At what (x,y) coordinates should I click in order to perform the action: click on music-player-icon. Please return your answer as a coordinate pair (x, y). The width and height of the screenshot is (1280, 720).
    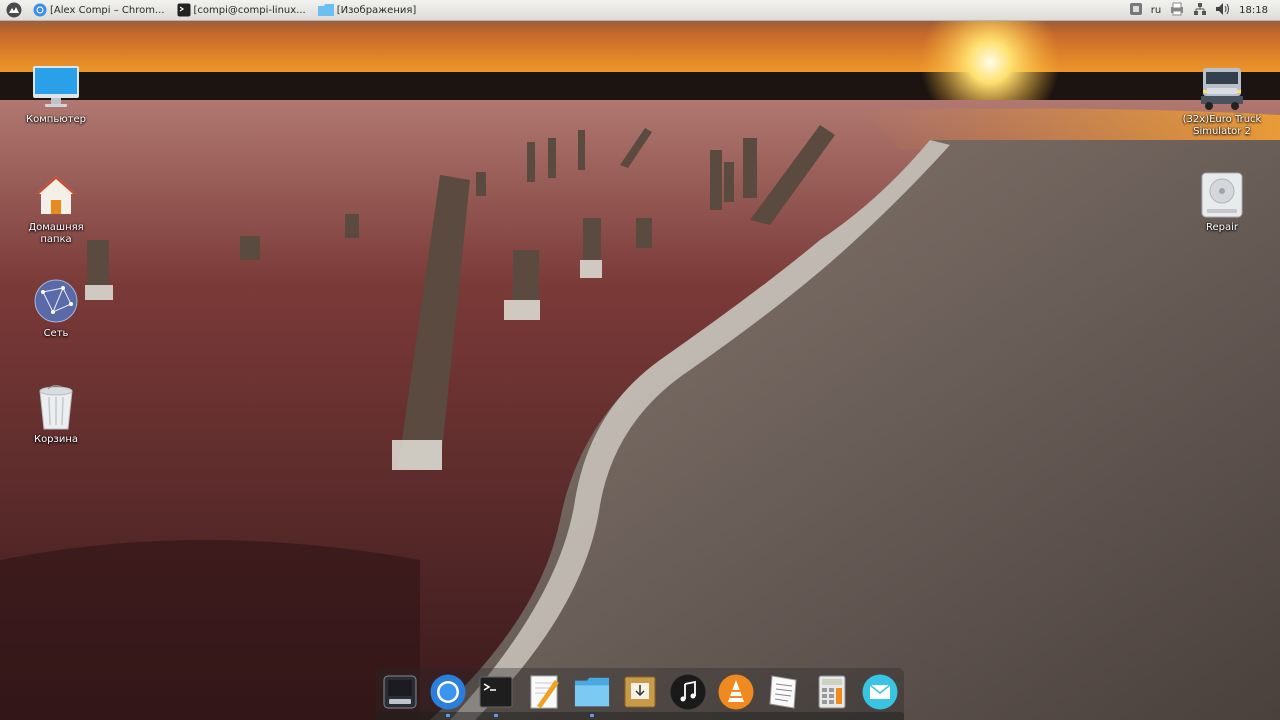
    Looking at the image, I should click on (688, 692).